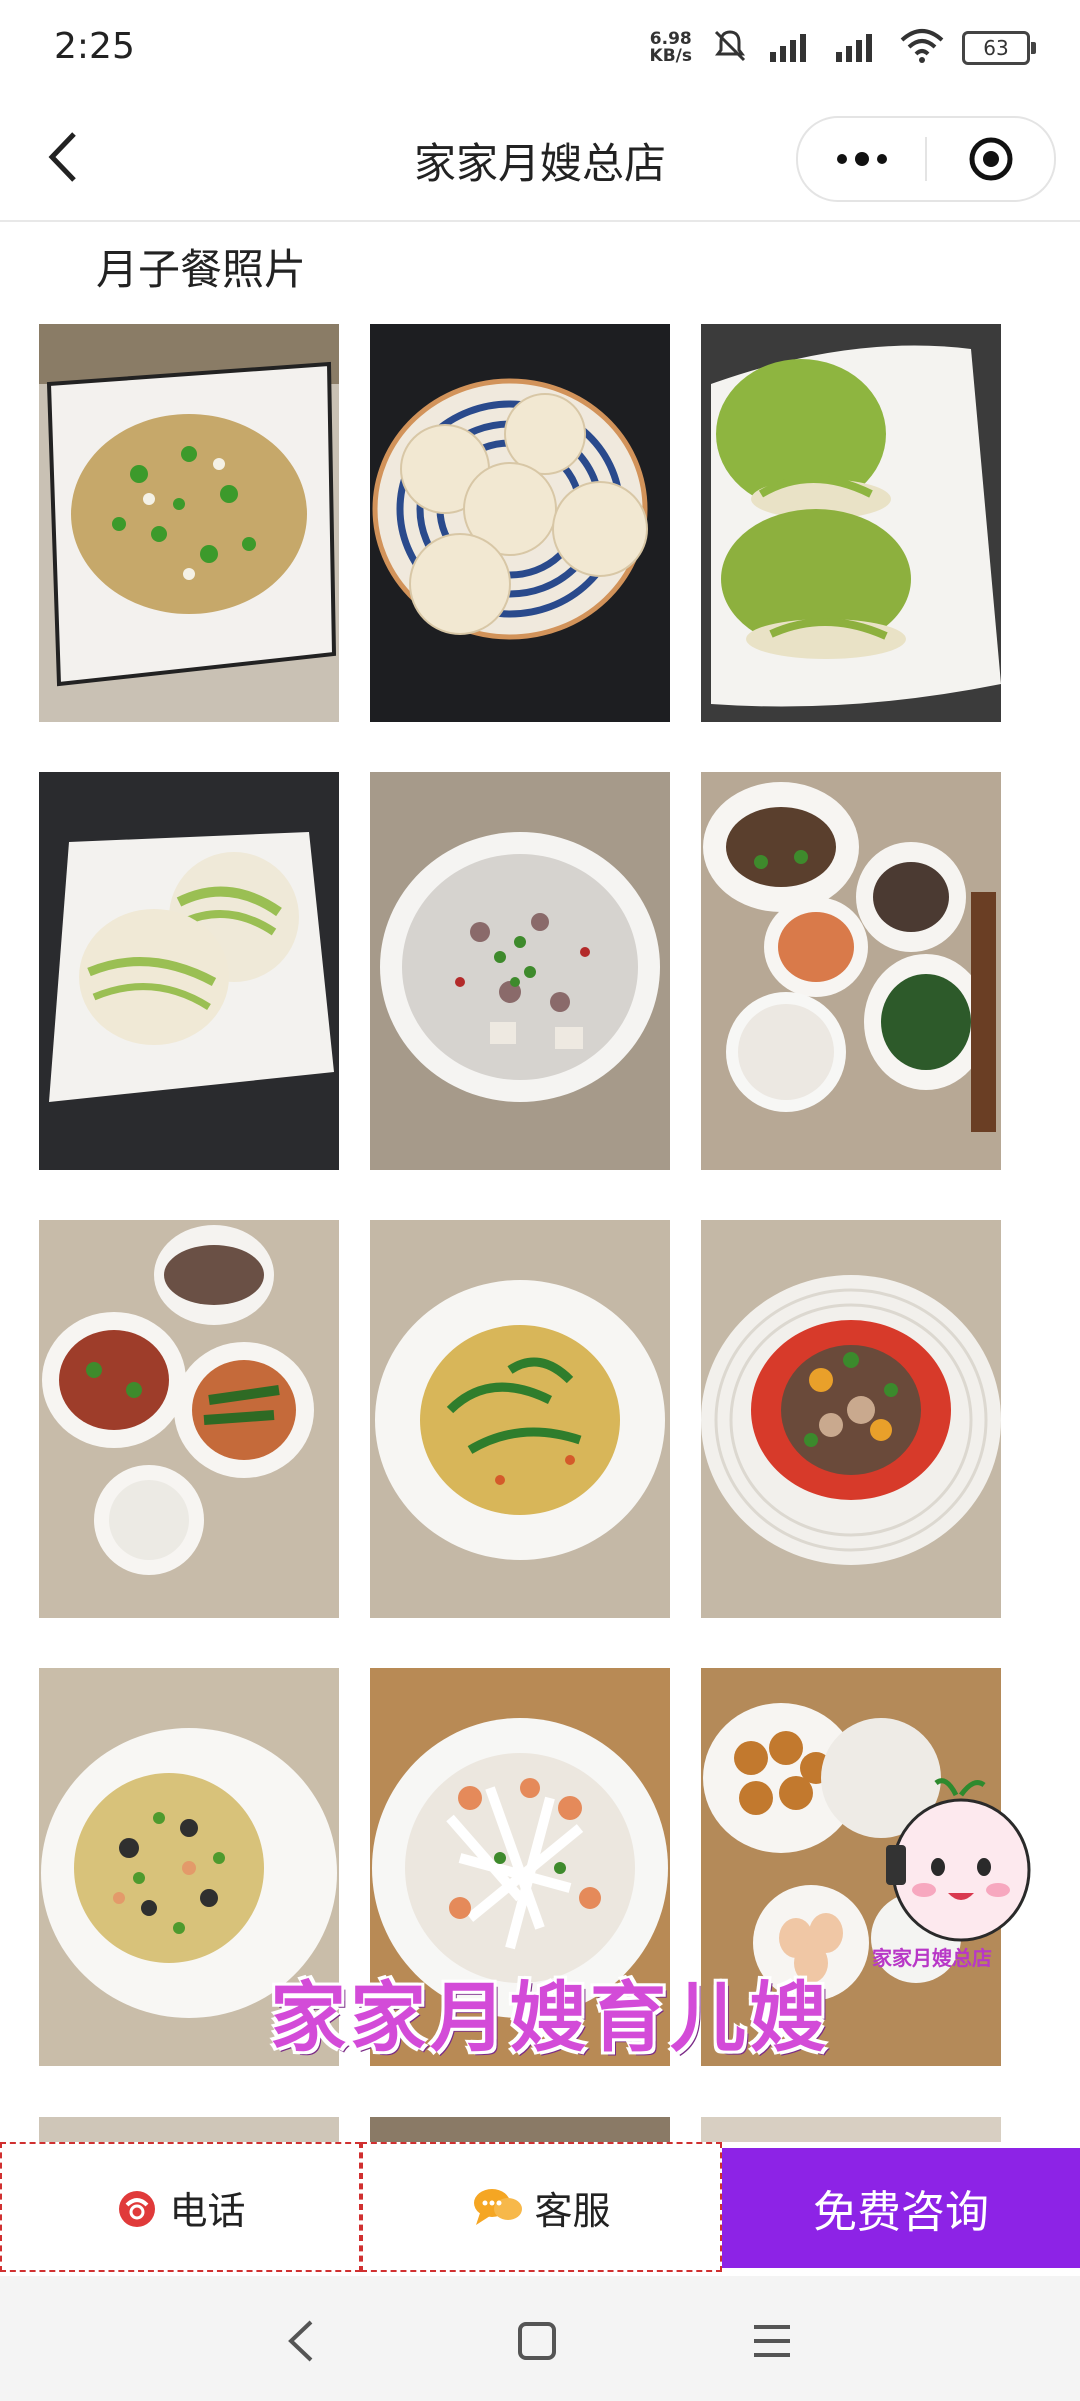 The width and height of the screenshot is (1080, 2401). Describe the element at coordinates (670, 56) in the screenshot. I see `net-speed-unit: KB/s` at that location.